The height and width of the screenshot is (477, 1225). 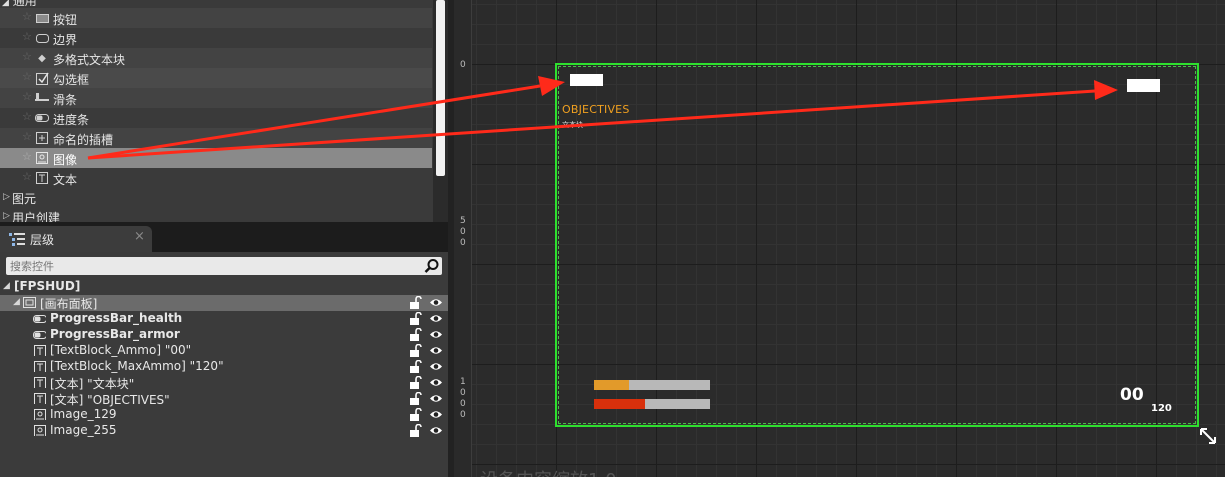 I want to click on canvas-panel-icon, so click(x=29, y=302).